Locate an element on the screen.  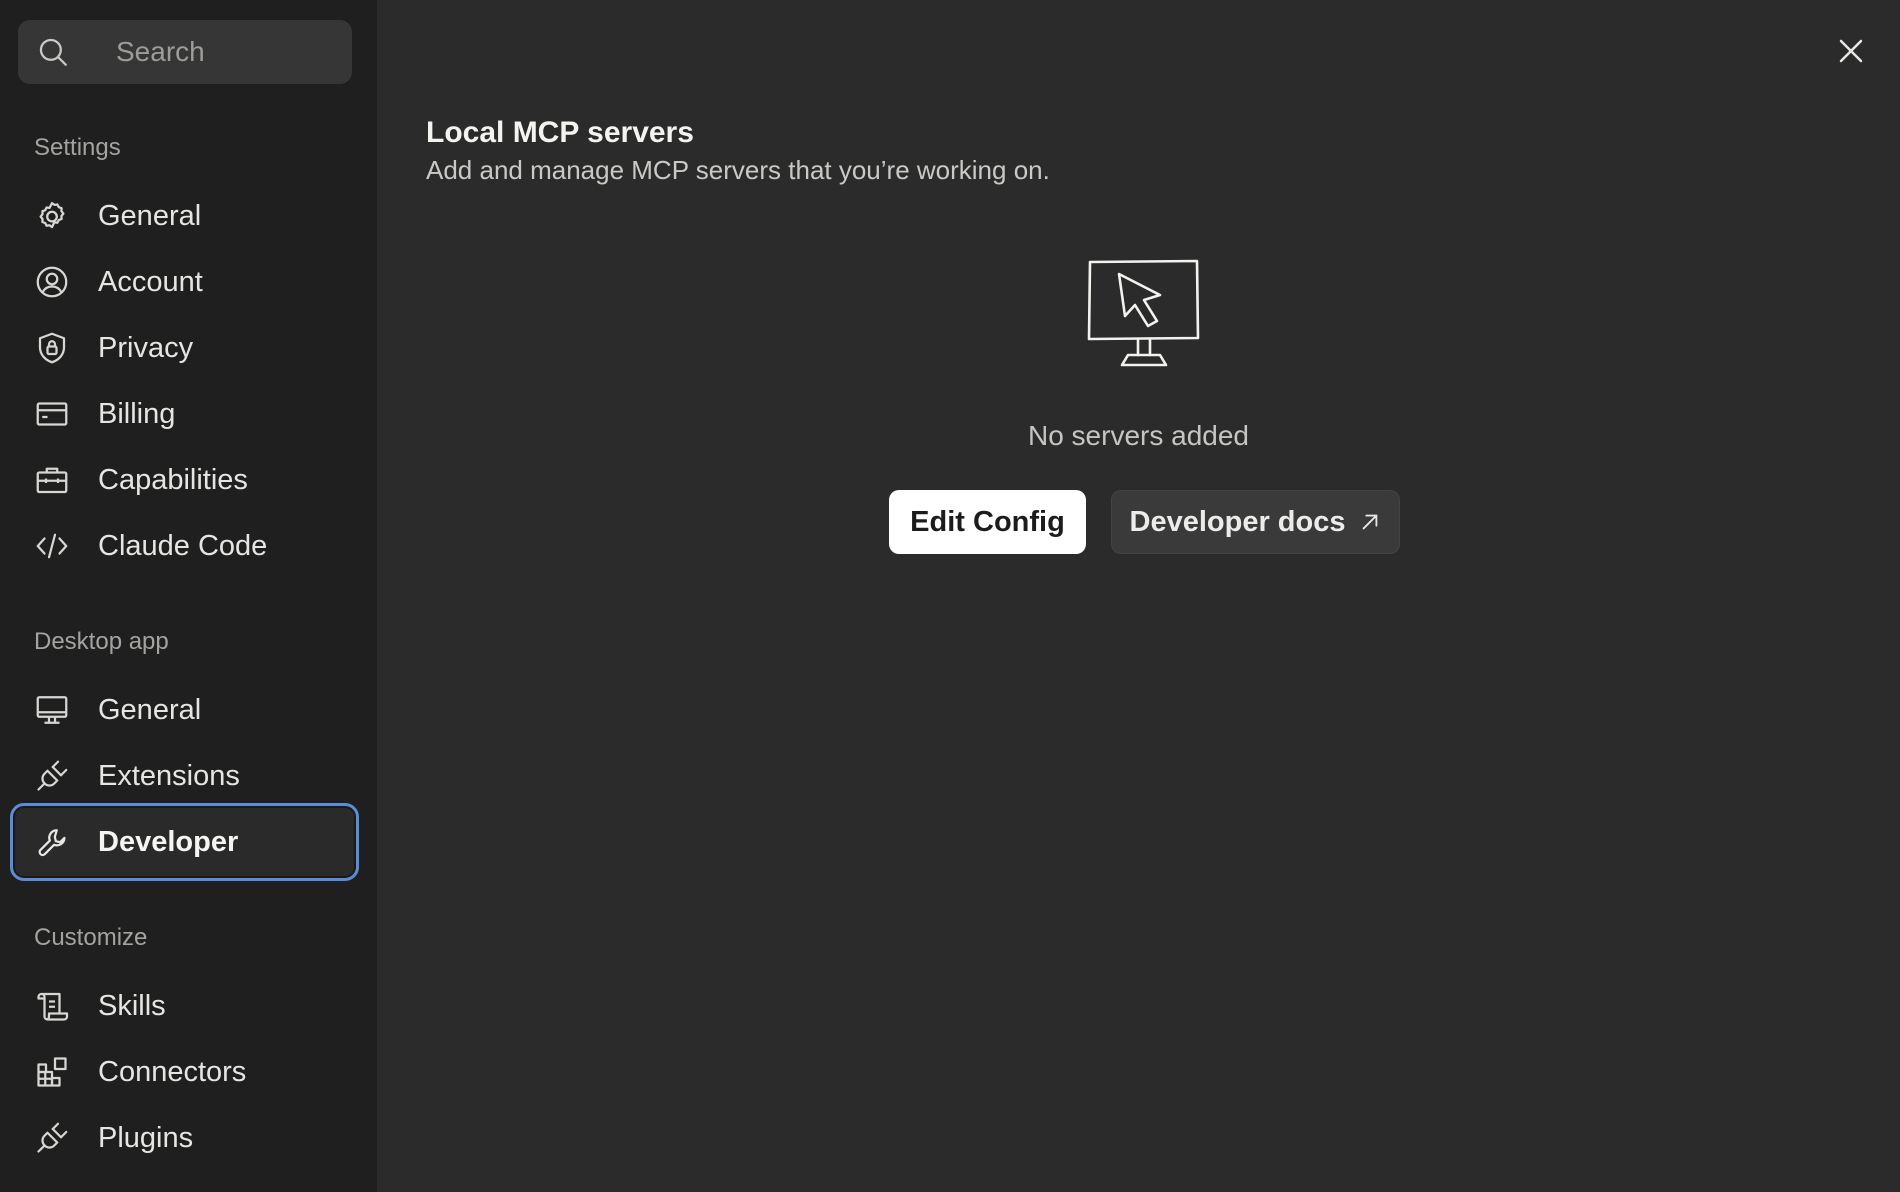
sidebar-item-connectors: Connectors is located at coordinates (186, 1072).